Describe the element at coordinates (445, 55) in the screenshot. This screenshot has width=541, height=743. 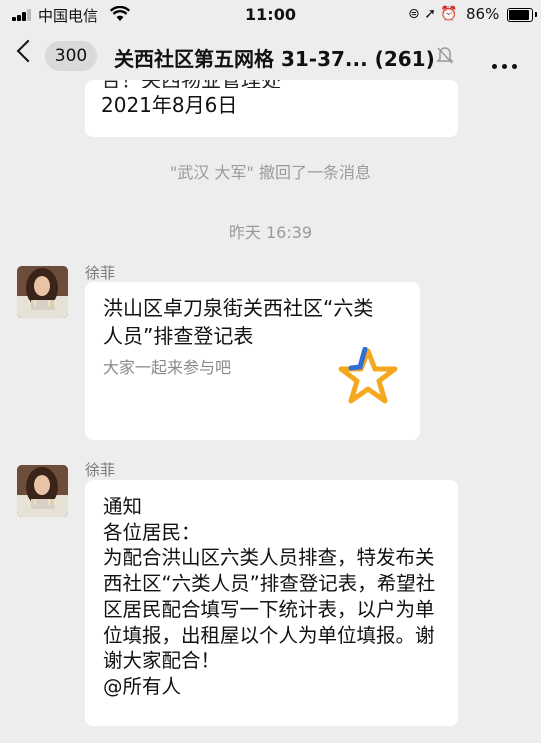
I see `mute-bell-icon` at that location.